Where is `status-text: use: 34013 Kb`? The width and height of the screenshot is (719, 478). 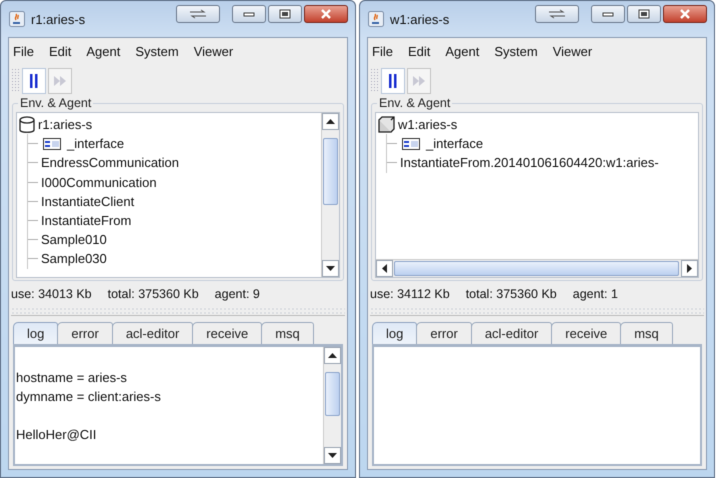
status-text: use: 34013 Kb is located at coordinates (51, 295).